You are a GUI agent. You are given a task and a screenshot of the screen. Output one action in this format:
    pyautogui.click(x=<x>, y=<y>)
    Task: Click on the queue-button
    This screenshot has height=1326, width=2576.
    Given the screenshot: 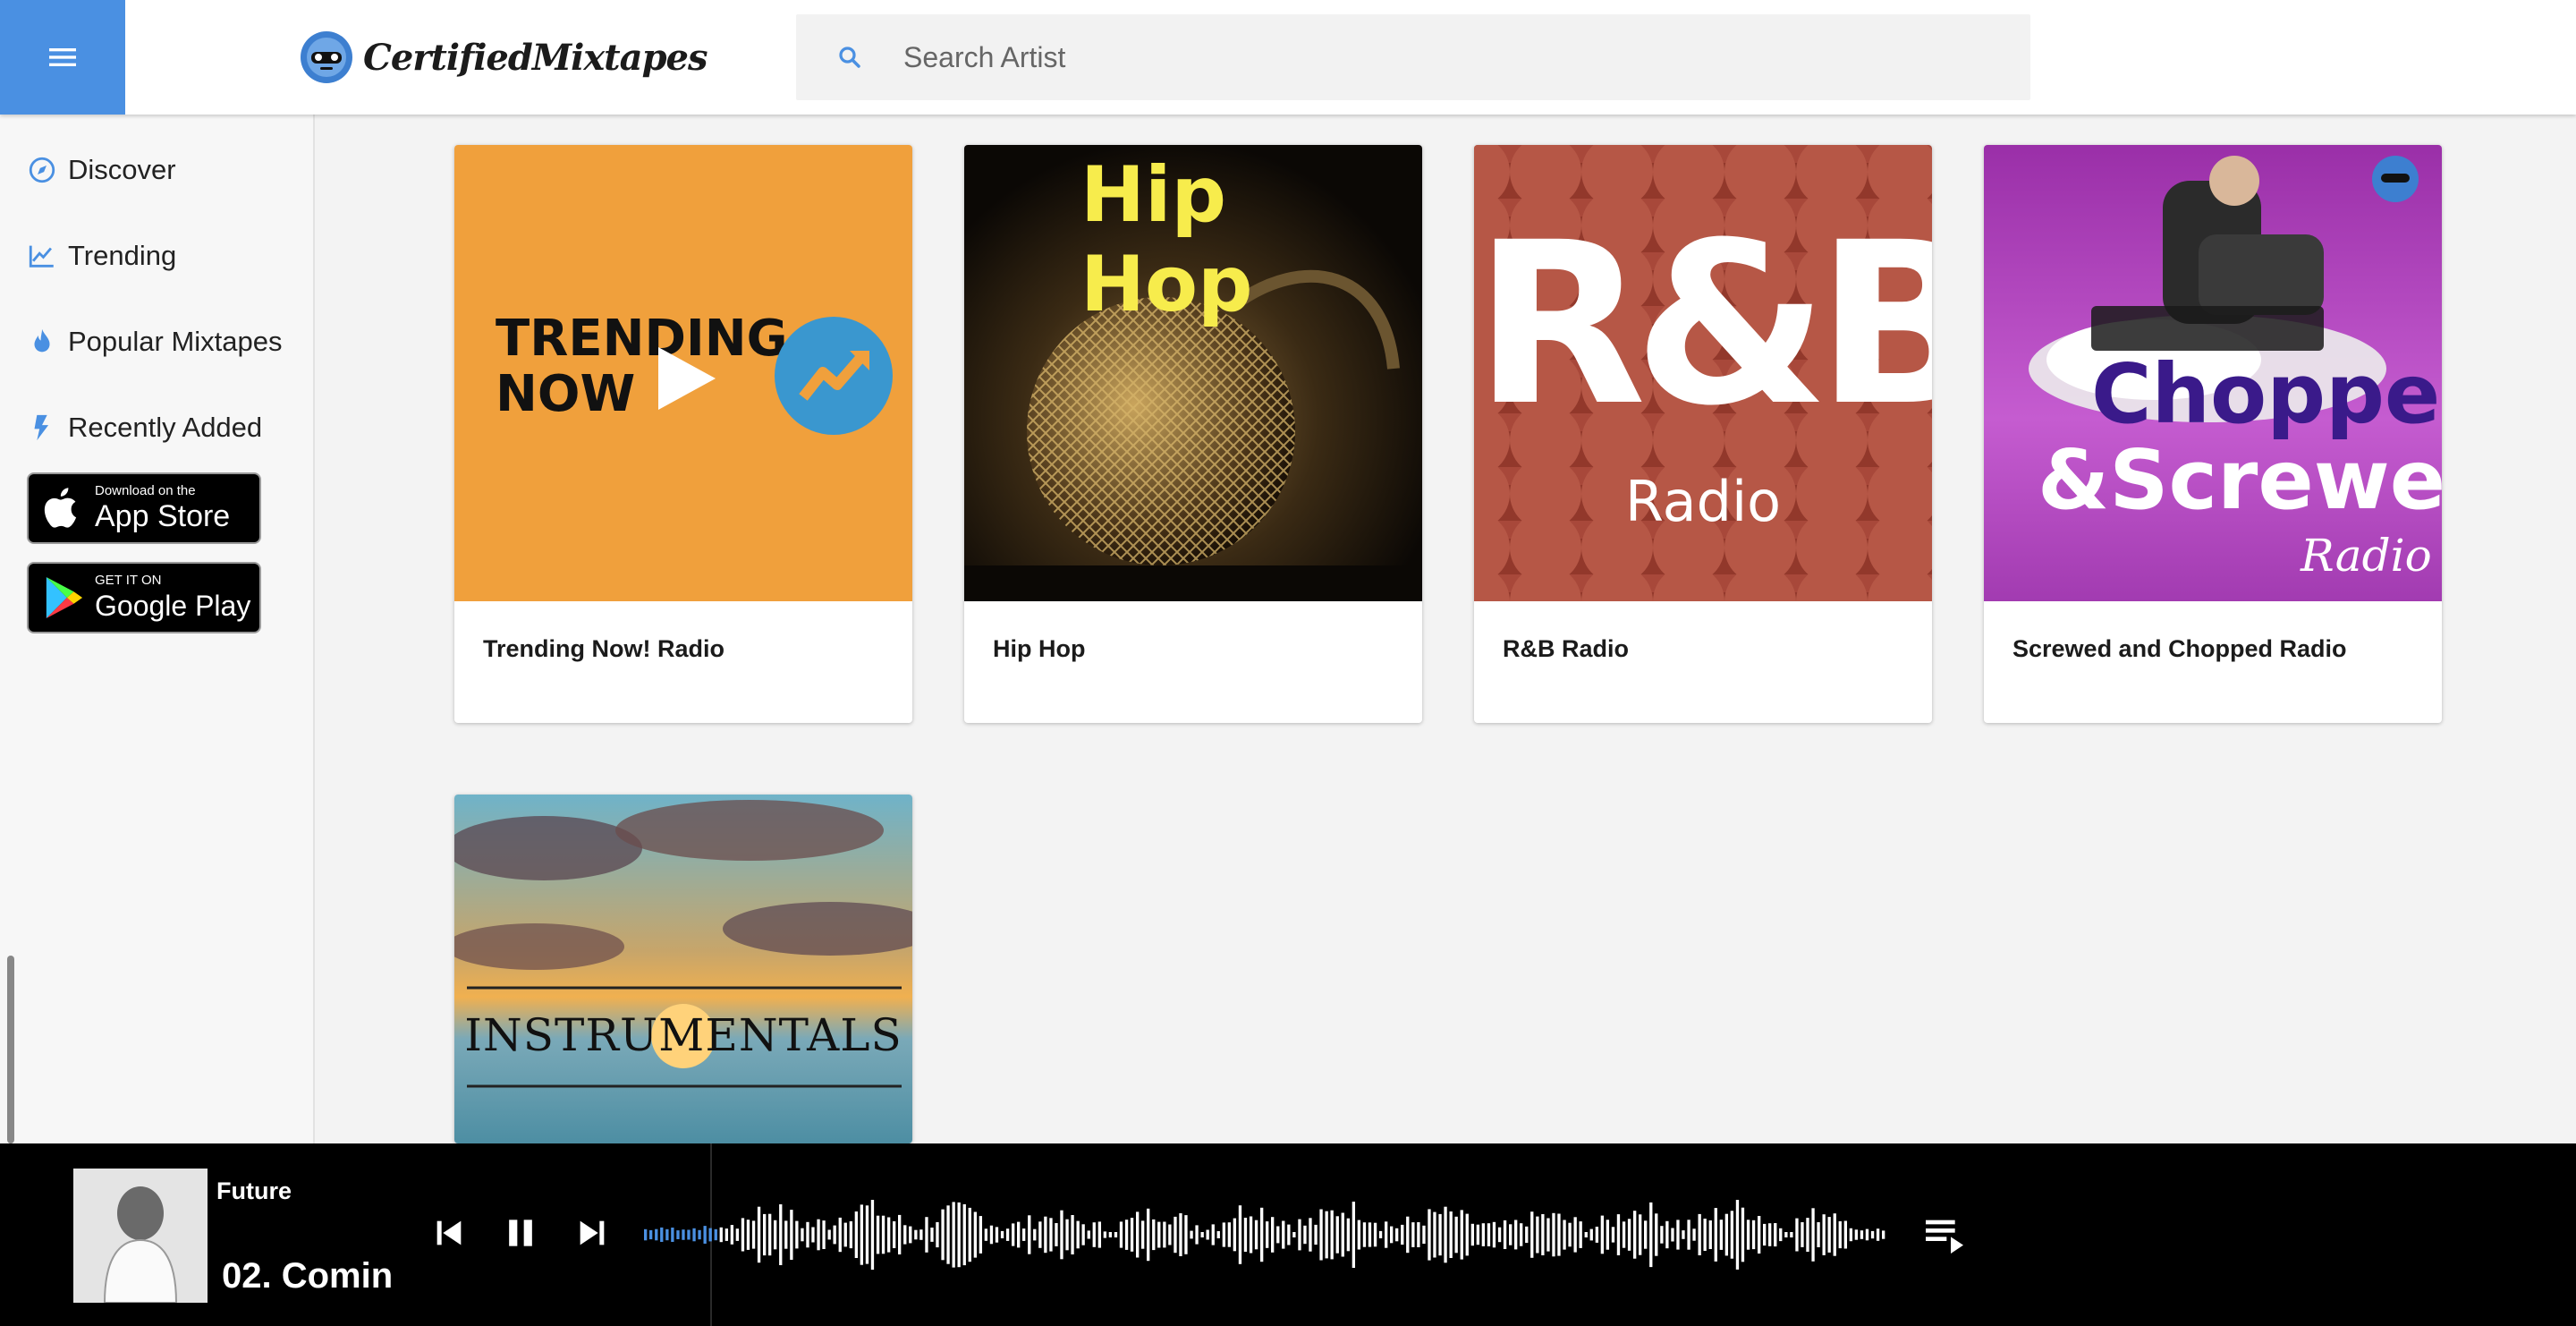 What is the action you would take?
    pyautogui.click(x=1944, y=1235)
    